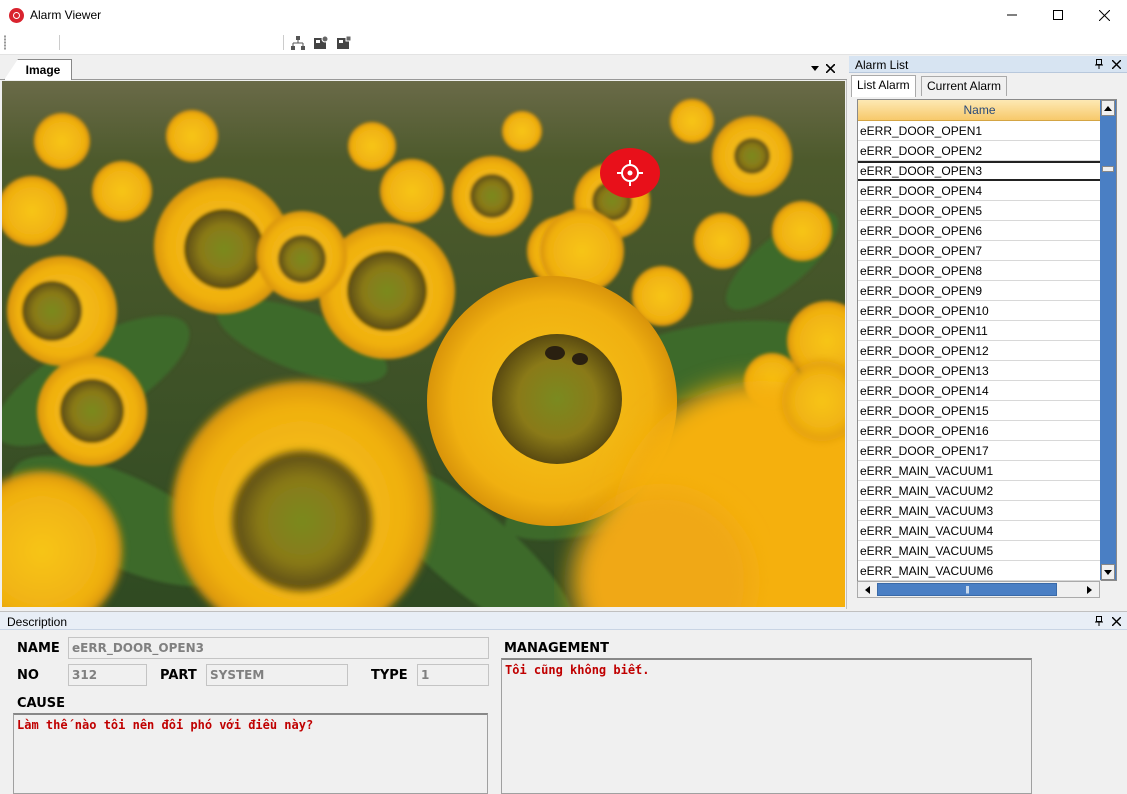 This screenshot has width=1127, height=794. Describe the element at coordinates (41, 703) in the screenshot. I see `cause-label: CAUSE` at that location.